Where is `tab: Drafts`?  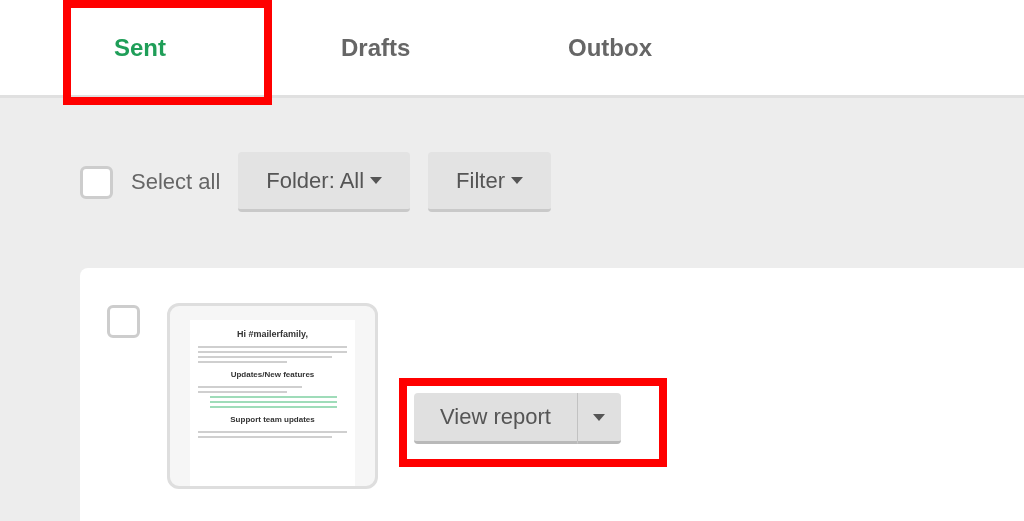 tab: Drafts is located at coordinates (376, 47).